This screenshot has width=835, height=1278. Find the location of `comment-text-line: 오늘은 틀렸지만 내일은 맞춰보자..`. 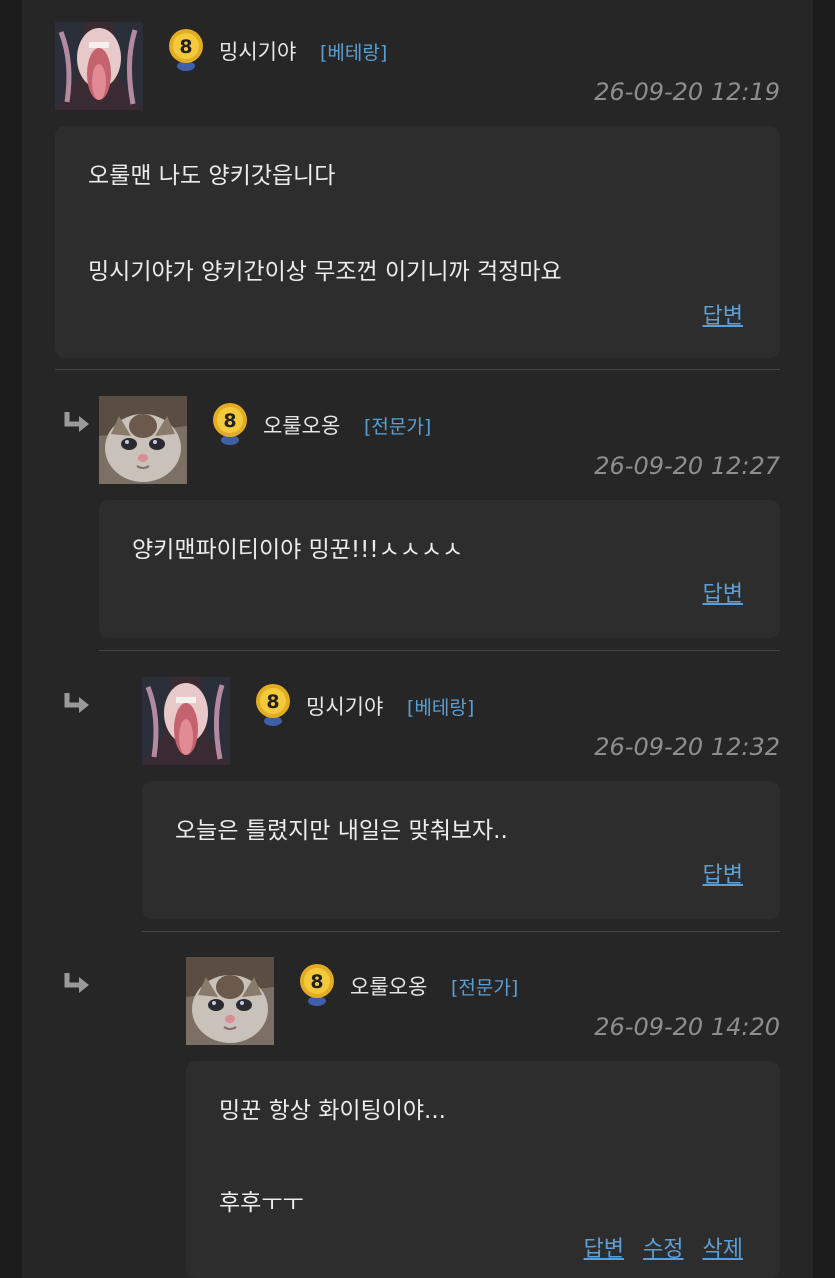

comment-text-line: 오늘은 틀렸지만 내일은 맞춰보자.. is located at coordinates (341, 831).